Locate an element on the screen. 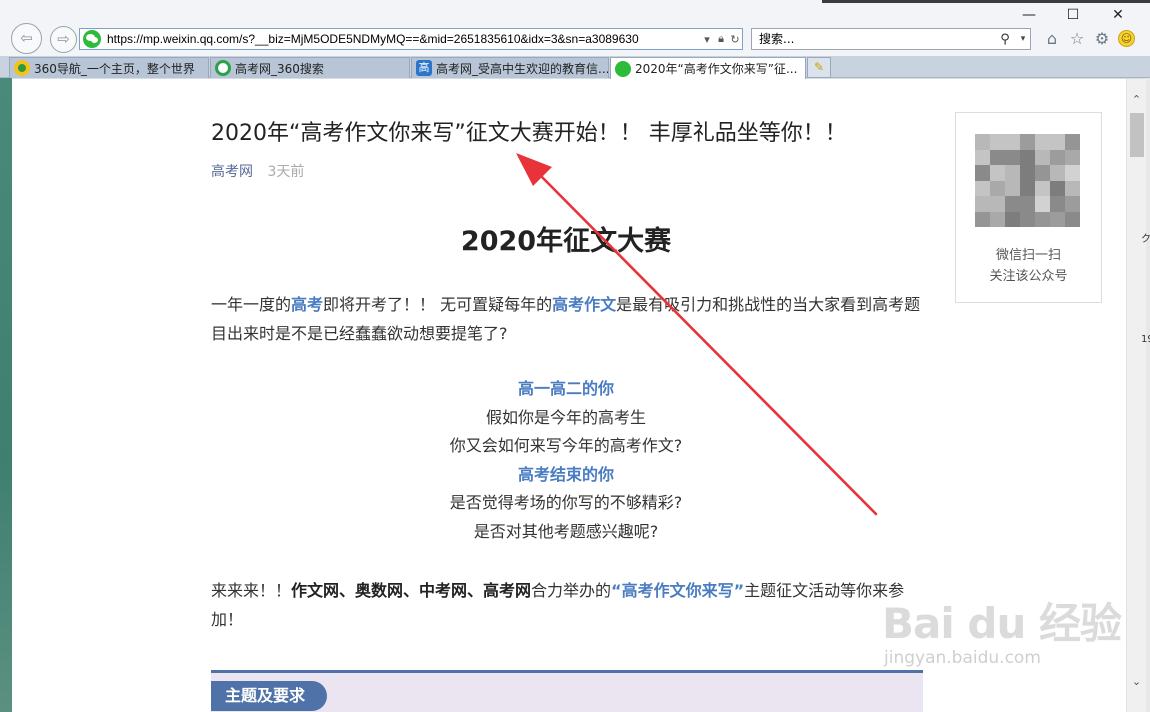 This screenshot has width=1150, height=712. article-time: 3天前 is located at coordinates (286, 172).